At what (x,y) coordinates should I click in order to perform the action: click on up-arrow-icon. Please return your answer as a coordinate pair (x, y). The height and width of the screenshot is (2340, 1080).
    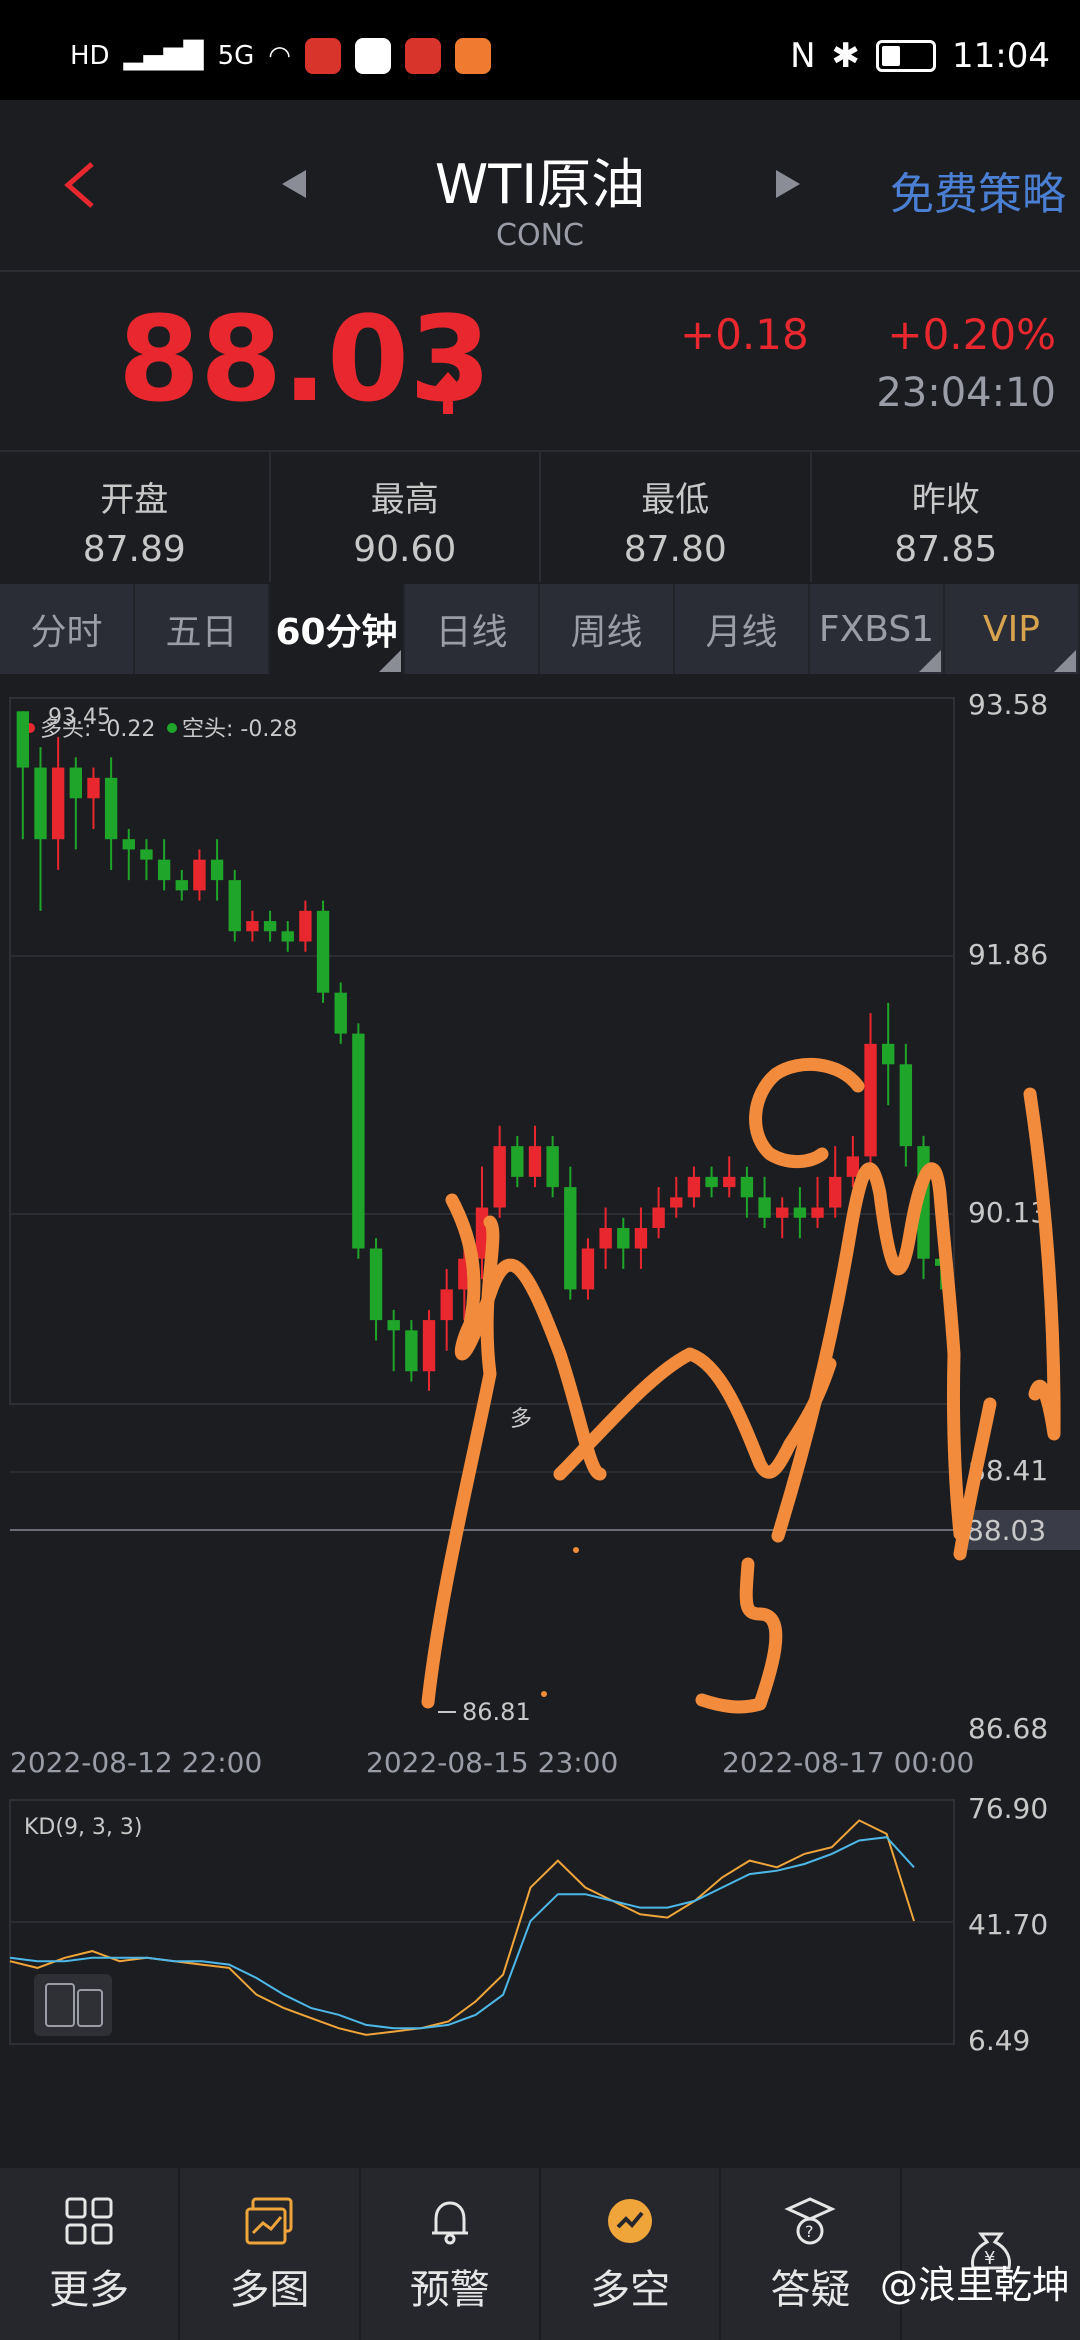
    Looking at the image, I should click on (448, 393).